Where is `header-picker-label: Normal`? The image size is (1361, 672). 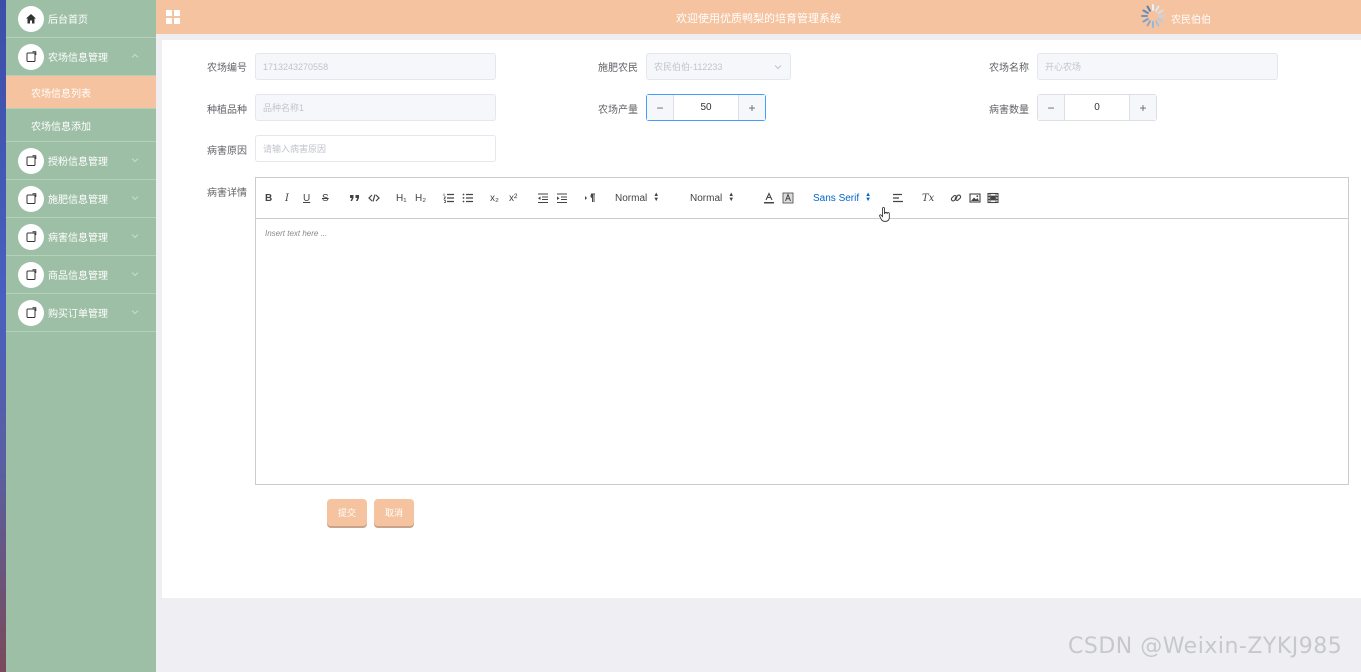 header-picker-label: Normal is located at coordinates (706, 198).